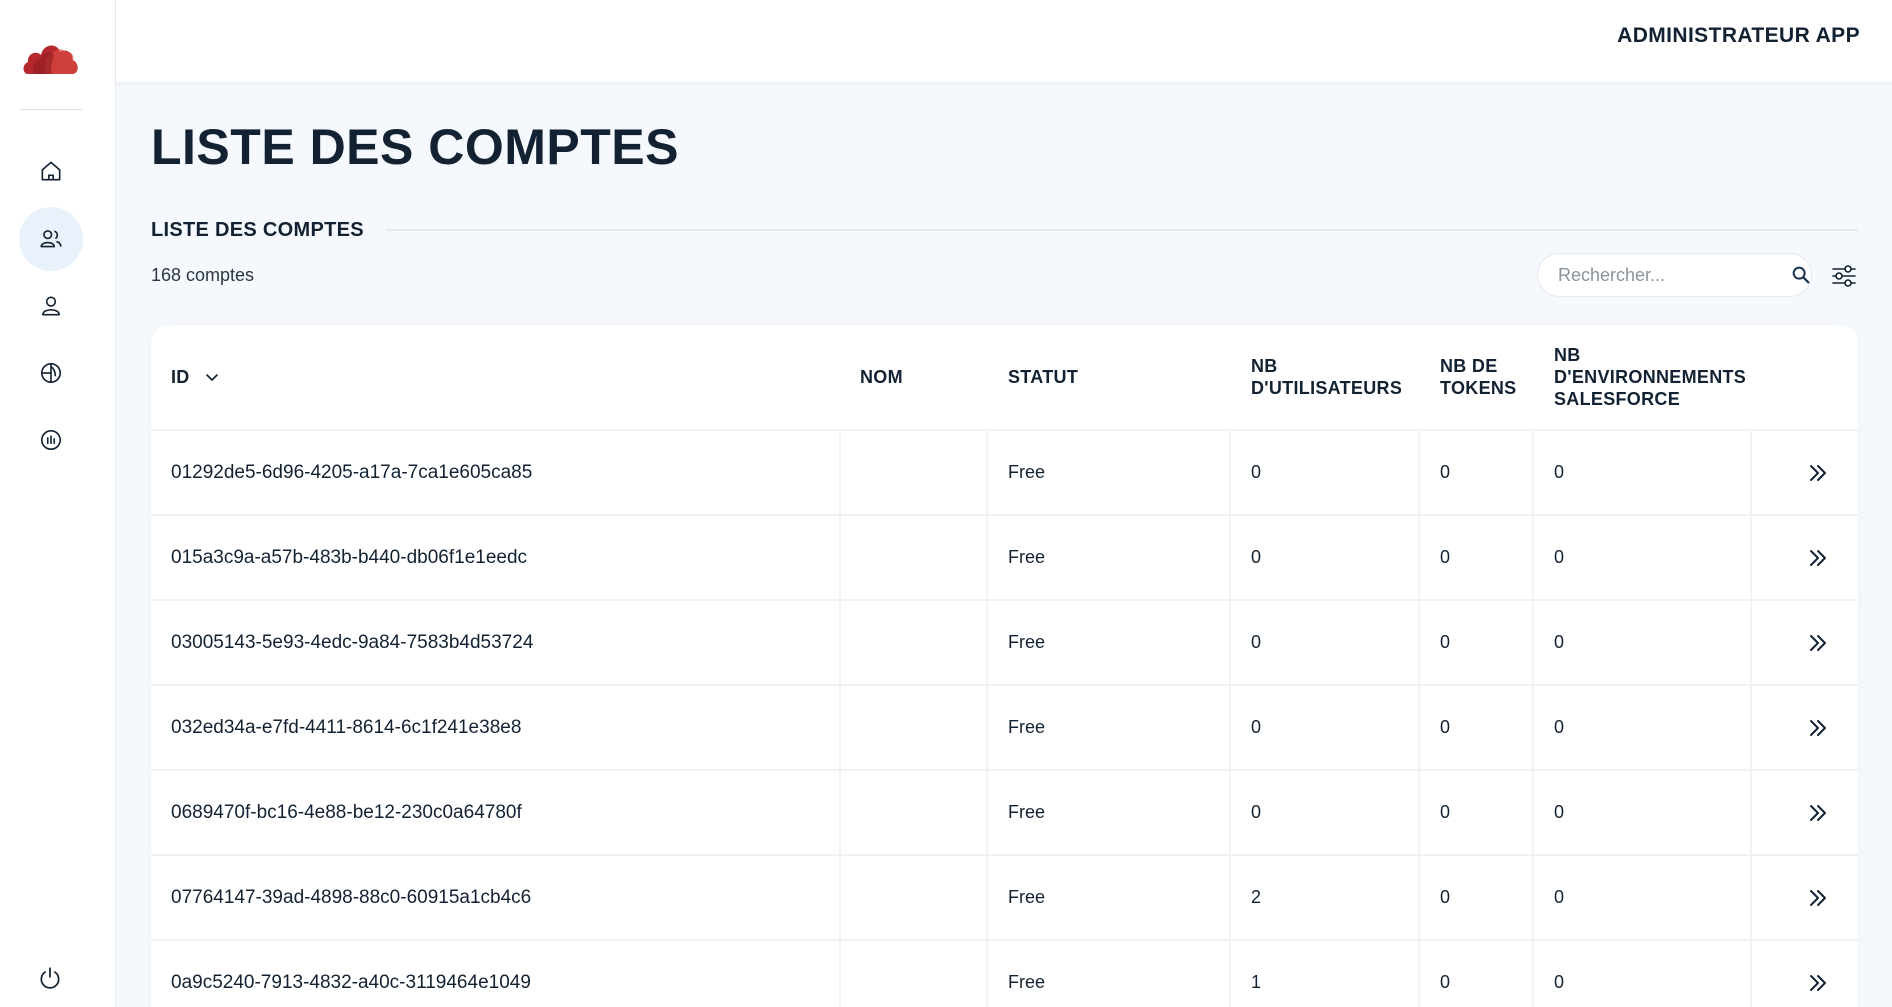 Image resolution: width=1892 pixels, height=1007 pixels. I want to click on cell-id: 0689470f-bc16-4e88-be12-230c0a64780f, so click(496, 812).